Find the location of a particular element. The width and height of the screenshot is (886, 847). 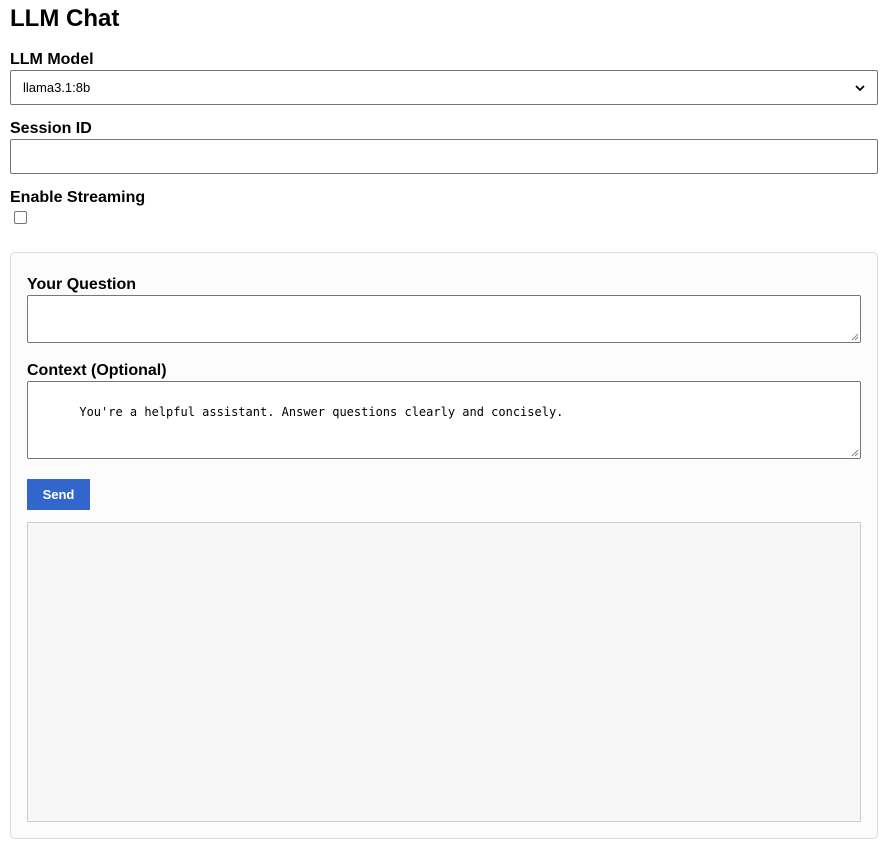

streaming-label: Enable Streaming is located at coordinates (78, 197).